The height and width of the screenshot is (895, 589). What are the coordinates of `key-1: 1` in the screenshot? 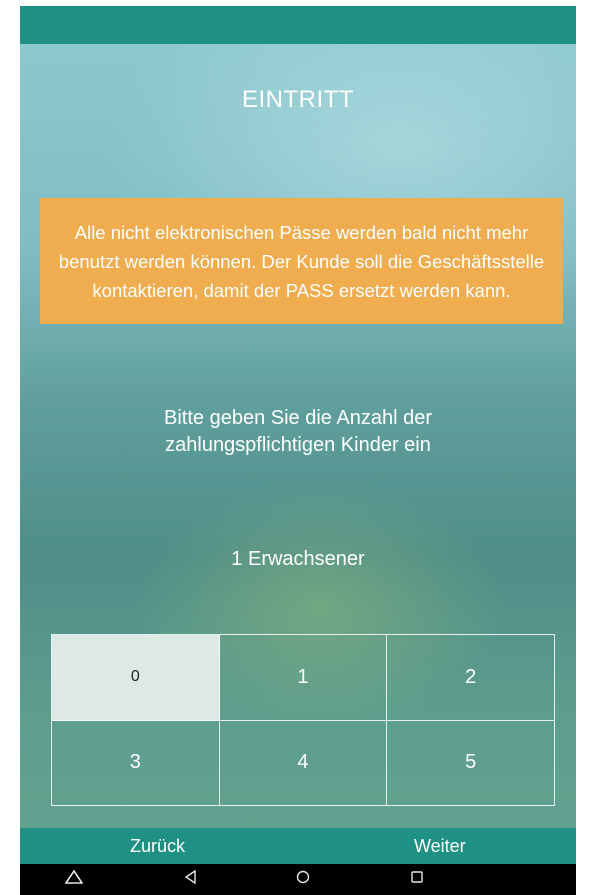 It's located at (303, 678).